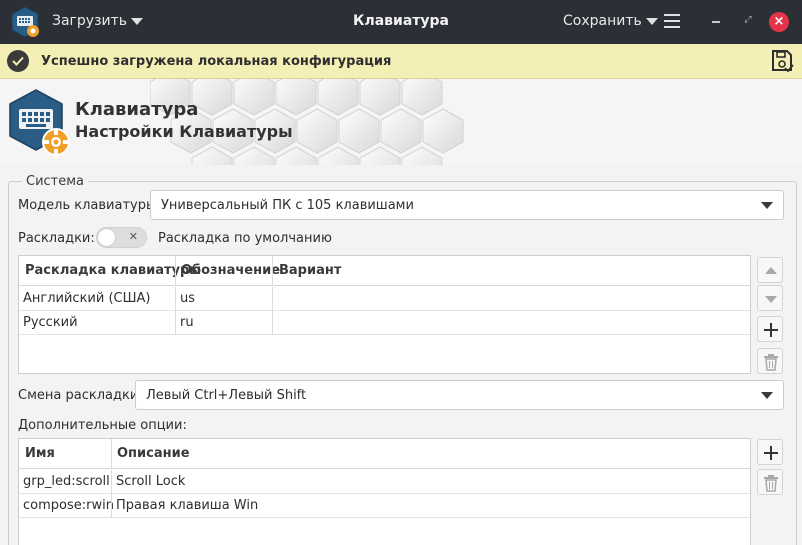 The image size is (802, 545). What do you see at coordinates (40, 453) in the screenshot?
I see `column-header-name: Имя` at bounding box center [40, 453].